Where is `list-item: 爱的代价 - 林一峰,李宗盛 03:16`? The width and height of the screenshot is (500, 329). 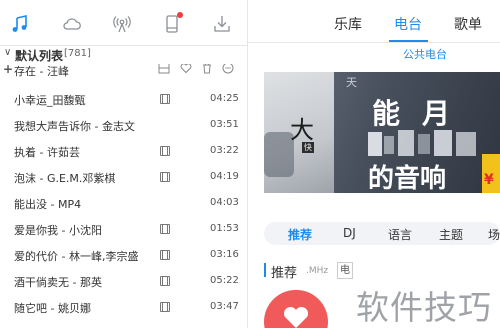 list-item: 爱的代价 - 林一峰,李宗盛 03:16 is located at coordinates (123, 255).